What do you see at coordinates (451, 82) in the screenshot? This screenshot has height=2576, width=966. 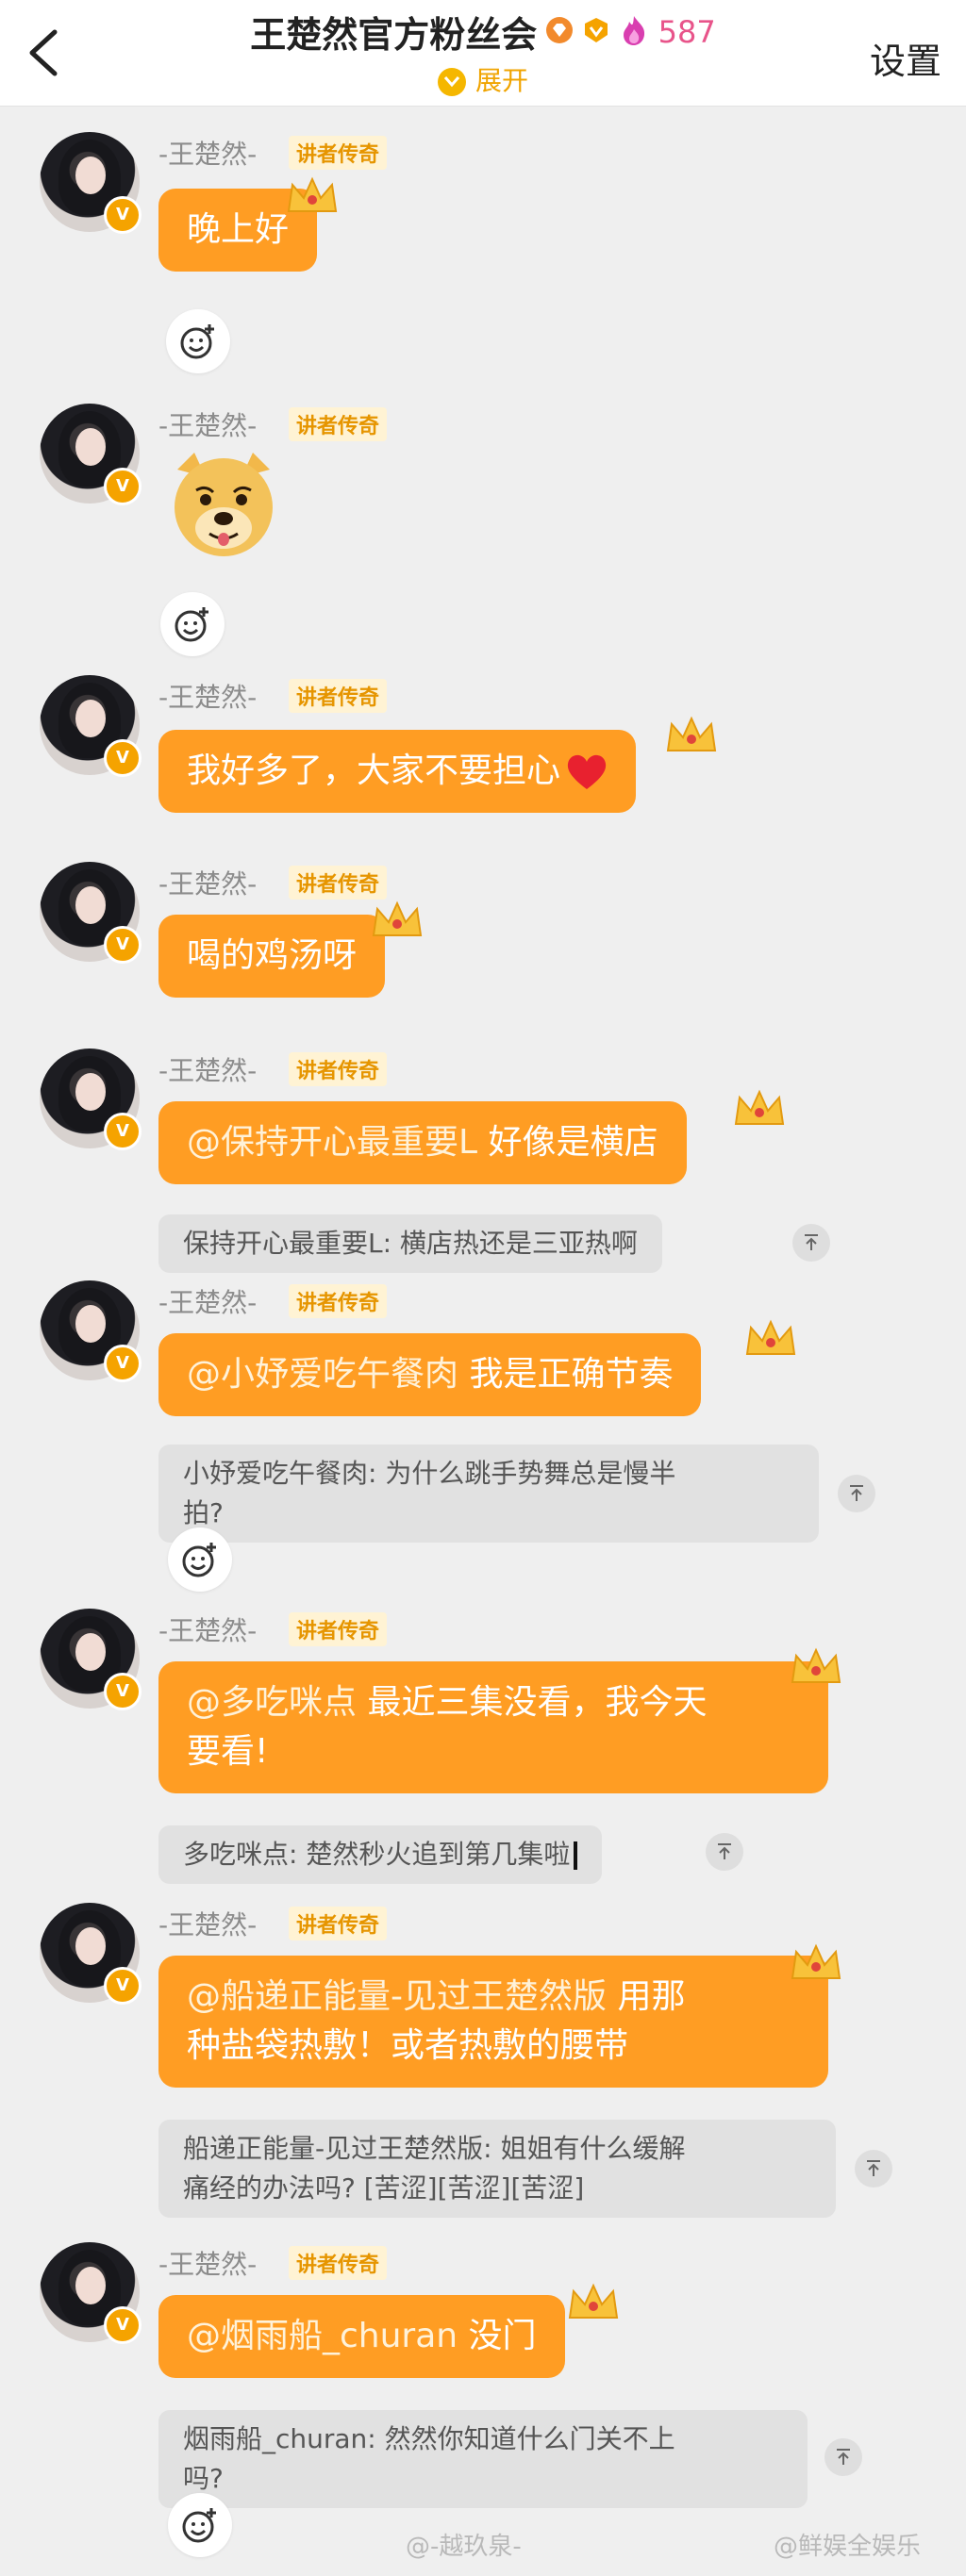 I see `chevron-down-icon` at bounding box center [451, 82].